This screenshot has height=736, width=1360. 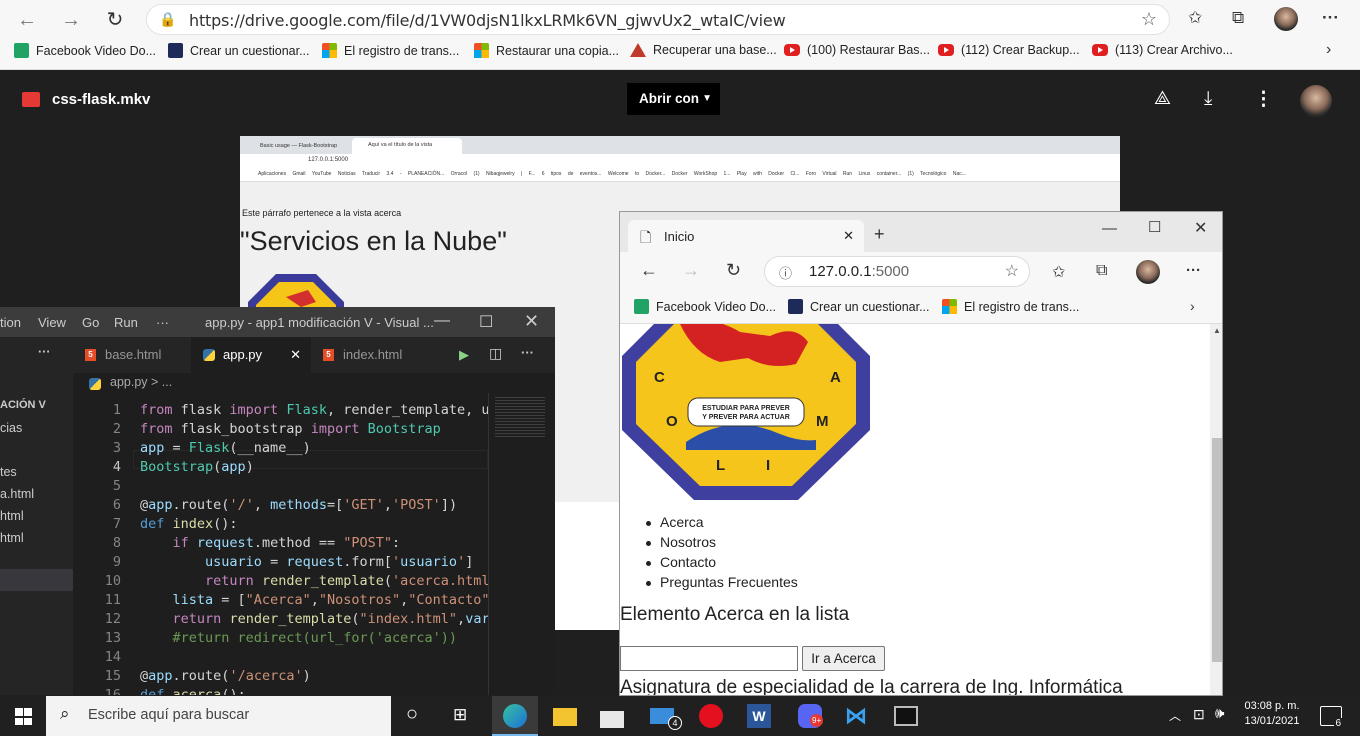 I want to click on menu-view: View, so click(x=52, y=322).